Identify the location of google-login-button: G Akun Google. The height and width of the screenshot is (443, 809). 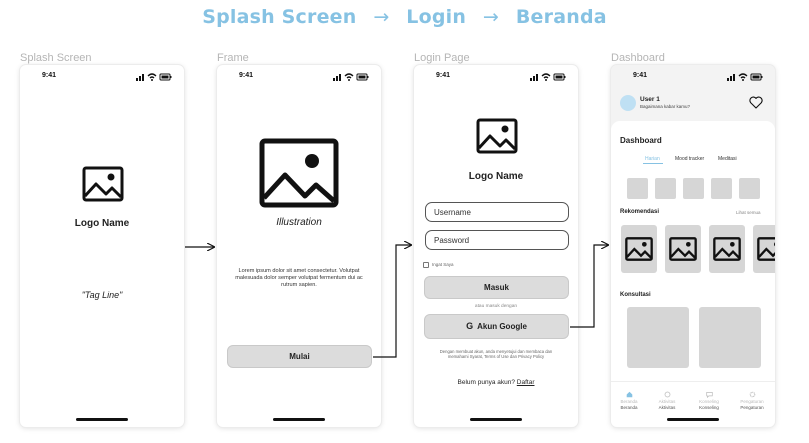
(496, 326).